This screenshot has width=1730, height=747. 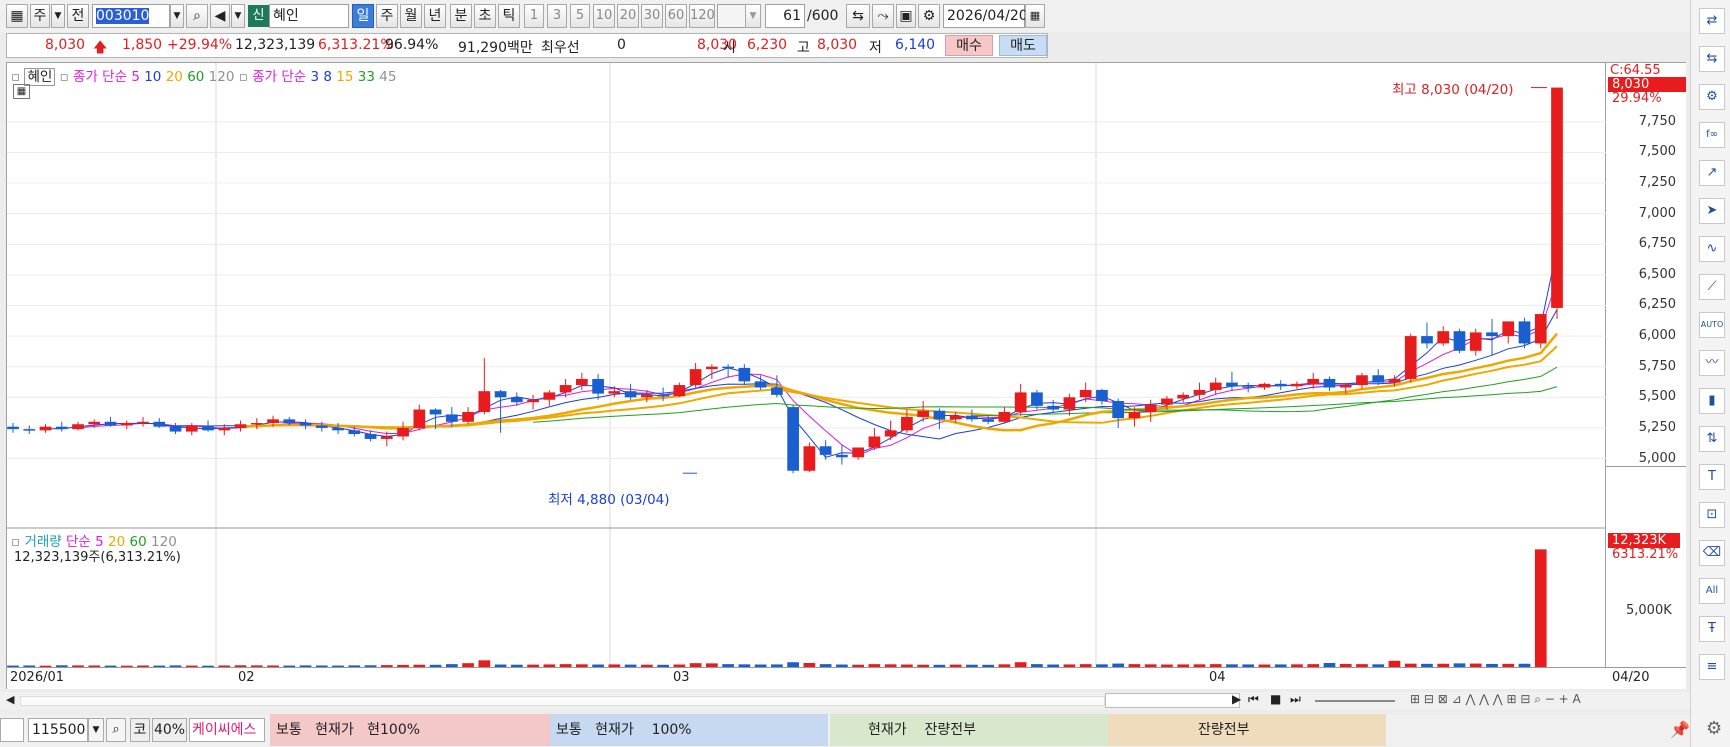 What do you see at coordinates (411, 16) in the screenshot?
I see `tab-month: 월` at bounding box center [411, 16].